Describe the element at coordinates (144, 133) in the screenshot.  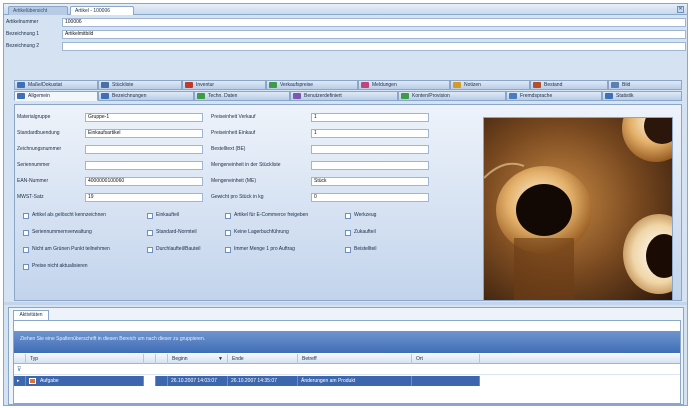
I see `standard-field: Einkaufsartikel` at that location.